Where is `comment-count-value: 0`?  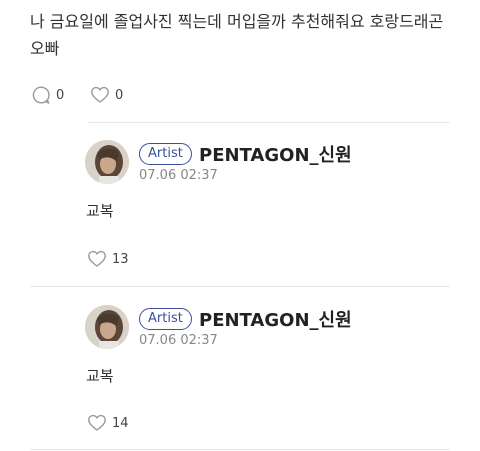
comment-count-value: 0 is located at coordinates (60, 95).